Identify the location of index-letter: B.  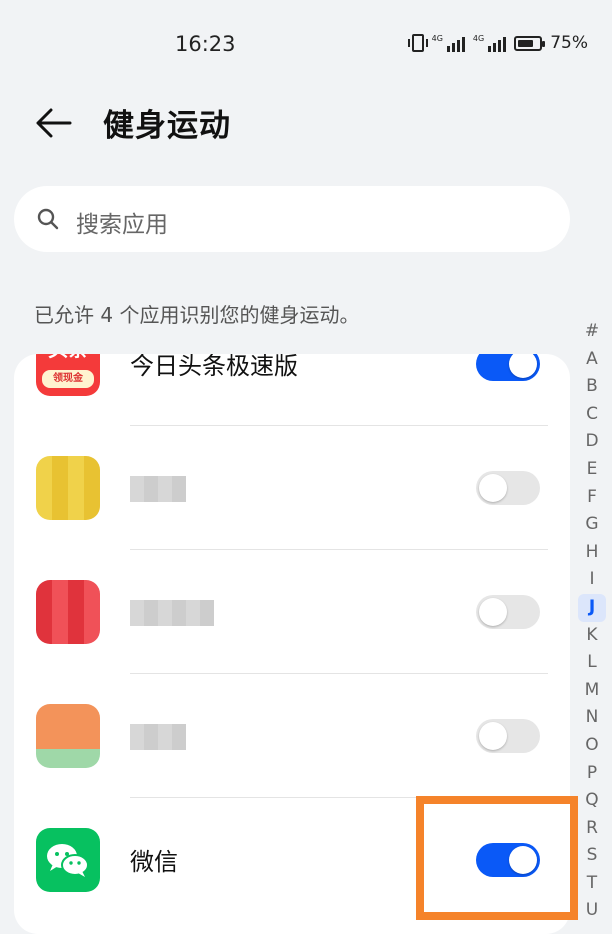
(592, 387).